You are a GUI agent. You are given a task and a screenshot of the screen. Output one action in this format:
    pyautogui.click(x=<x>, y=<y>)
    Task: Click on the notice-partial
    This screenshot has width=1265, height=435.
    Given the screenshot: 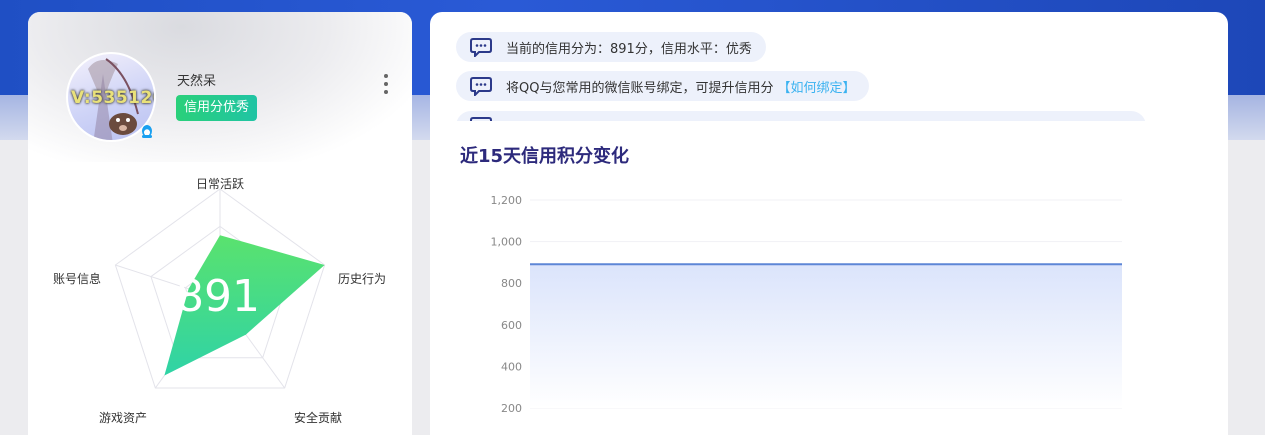 What is the action you would take?
    pyautogui.click(x=801, y=116)
    